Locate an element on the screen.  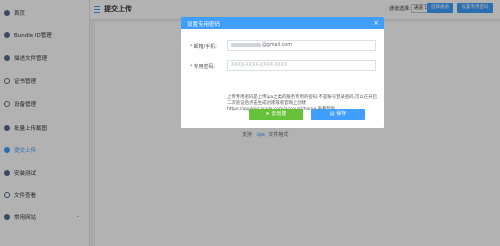
email-label: *邮箱/手机: is located at coordinates (203, 47).